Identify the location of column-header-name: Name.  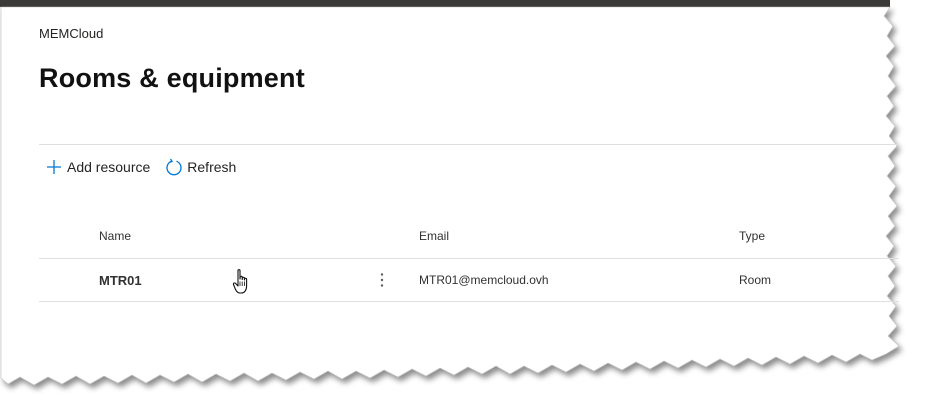
(115, 236).